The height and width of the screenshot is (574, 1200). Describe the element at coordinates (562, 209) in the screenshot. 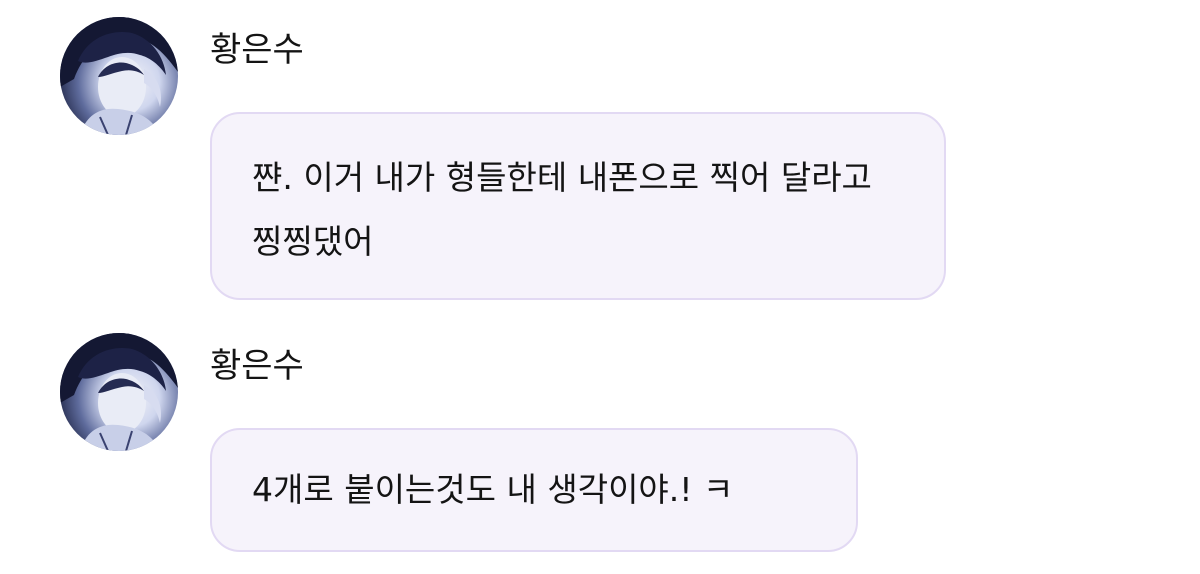

I see `message-text: 쨘. 이거 내가 형들한테 내폰으로 찍어 달라고 찡찡댔어` at that location.